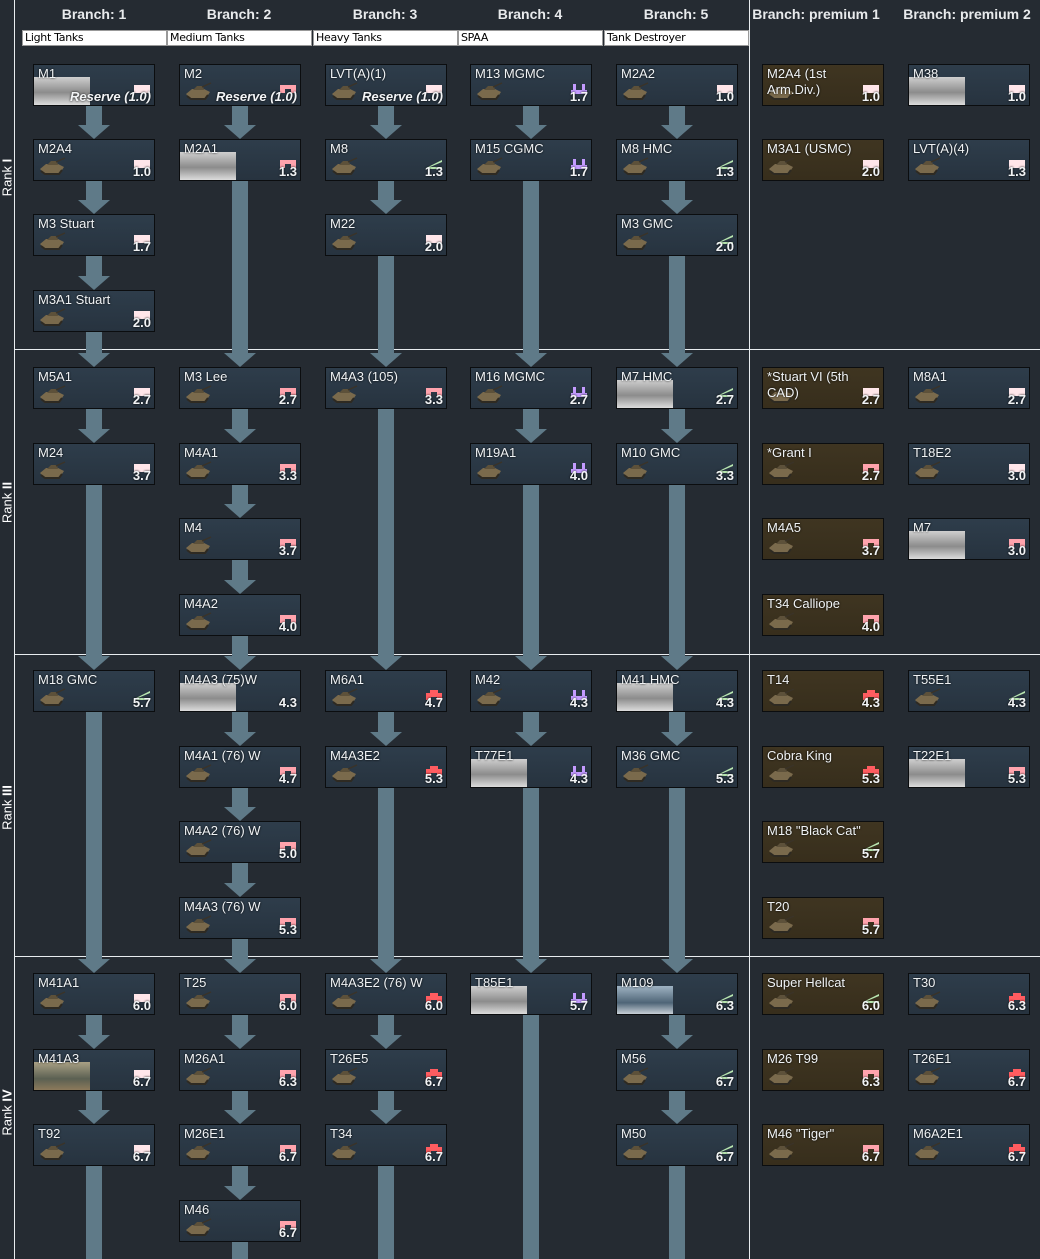  Describe the element at coordinates (969, 160) in the screenshot. I see `vehicle-card: LVT(A)(4) 1.3` at that location.